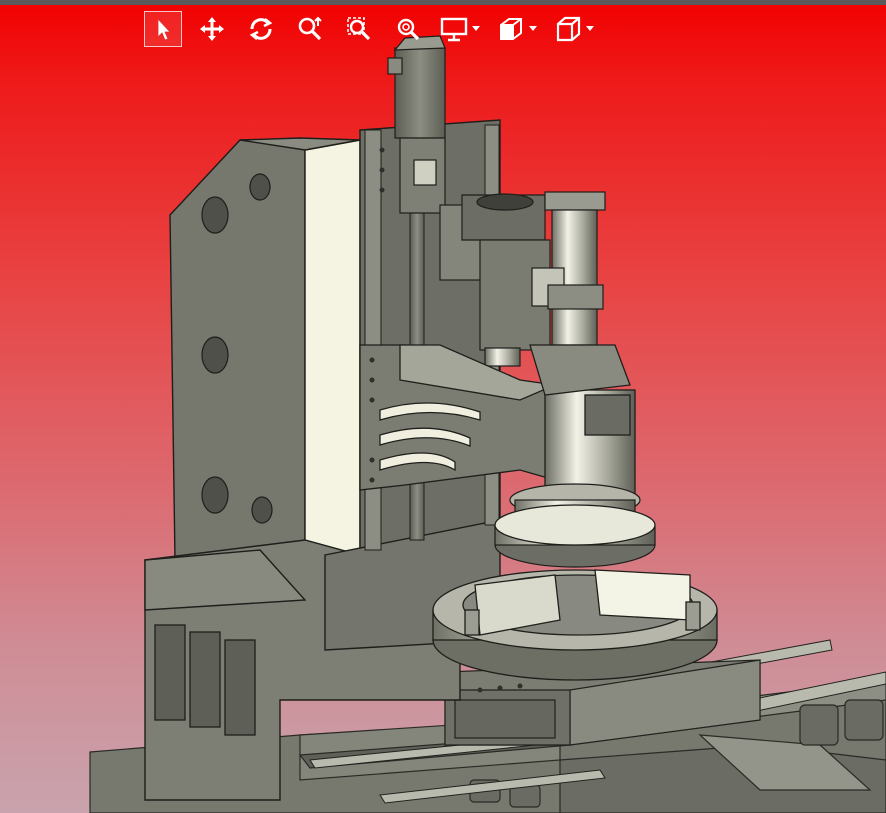 Image resolution: width=886 pixels, height=813 pixels. I want to click on rotate-icon, so click(261, 29).